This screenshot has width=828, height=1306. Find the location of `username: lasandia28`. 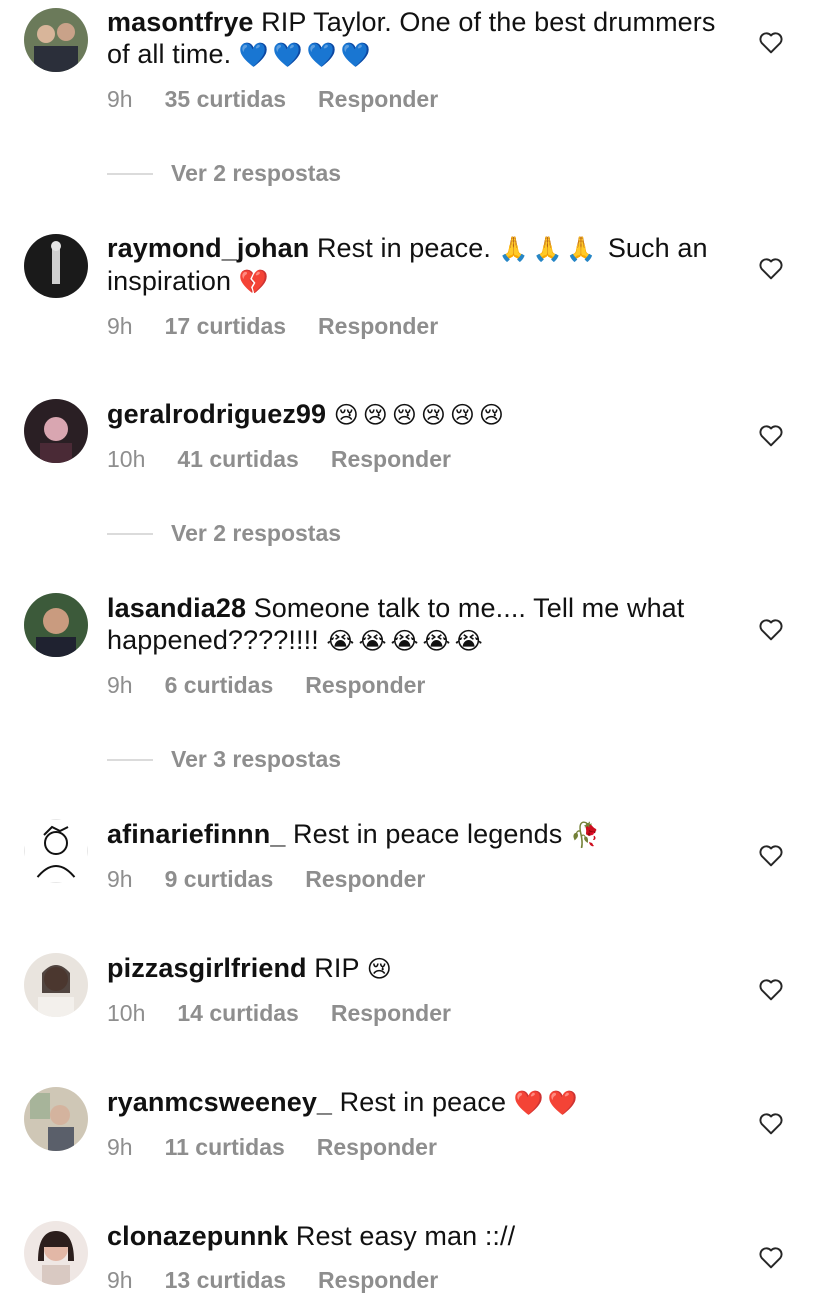

username: lasandia28 is located at coordinates (176, 608).